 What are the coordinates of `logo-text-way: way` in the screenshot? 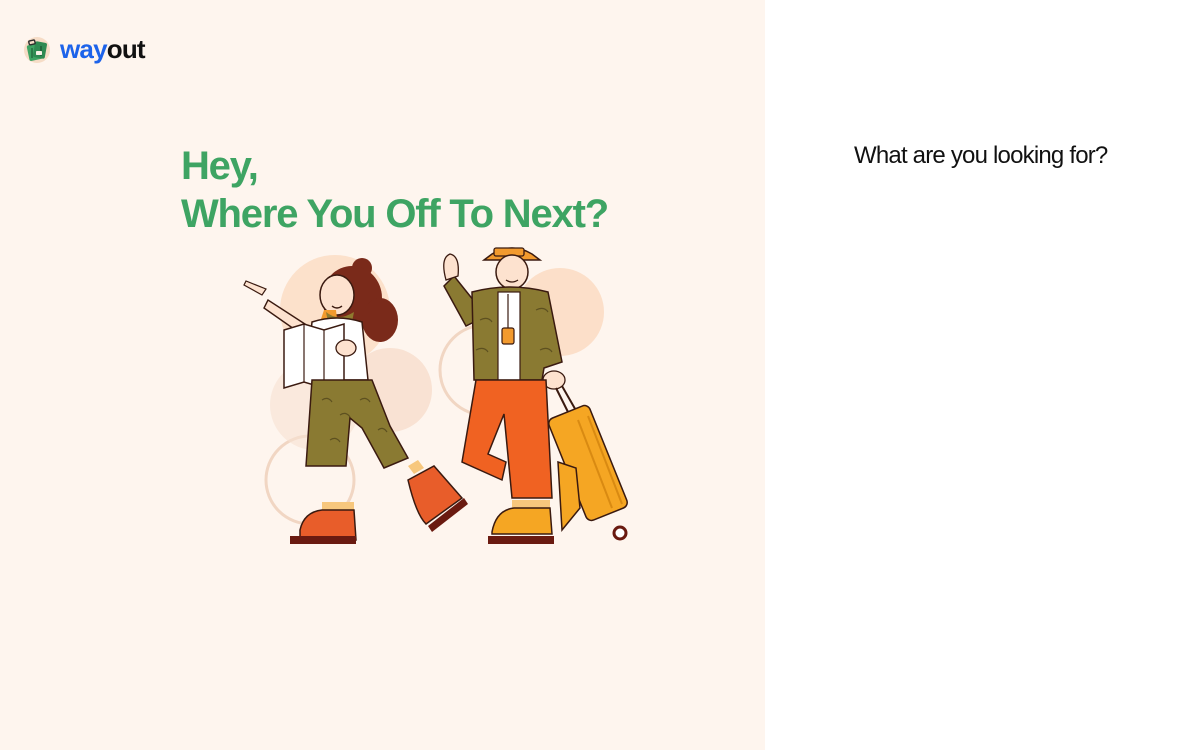 It's located at (84, 49).